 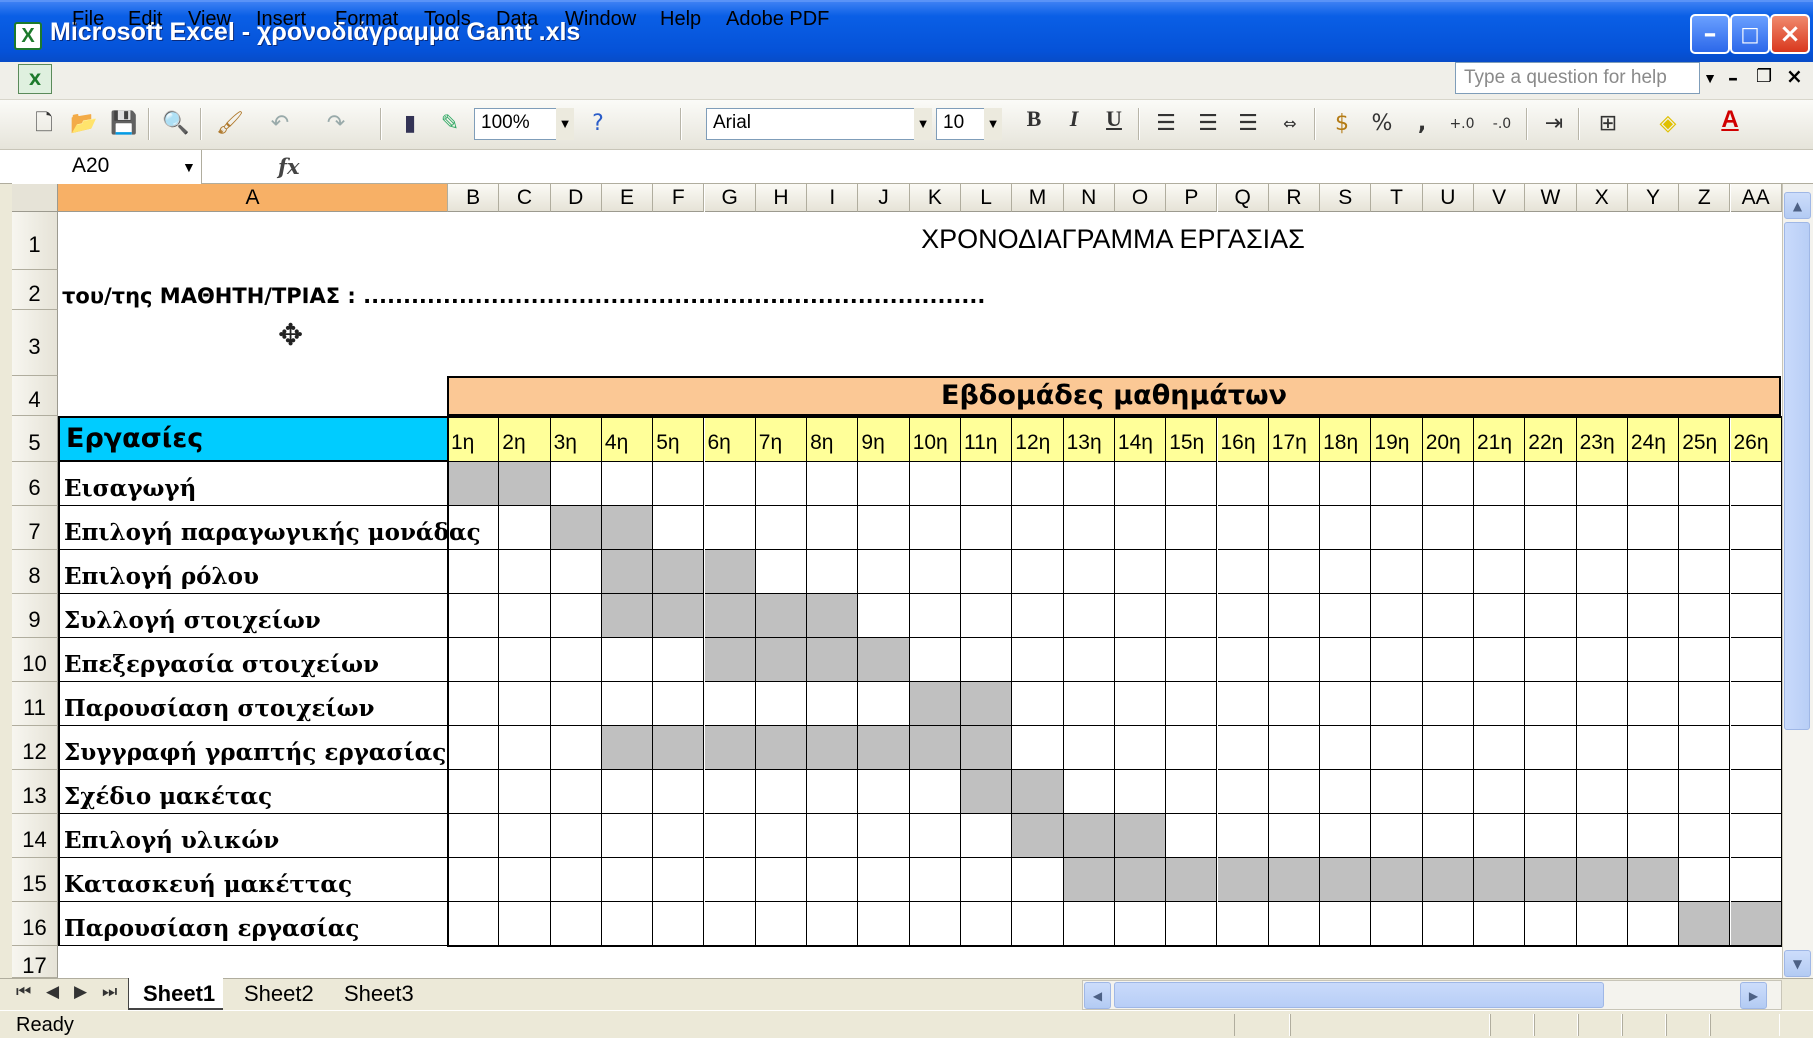 What do you see at coordinates (1192, 439) in the screenshot?
I see `week-label: 15η` at bounding box center [1192, 439].